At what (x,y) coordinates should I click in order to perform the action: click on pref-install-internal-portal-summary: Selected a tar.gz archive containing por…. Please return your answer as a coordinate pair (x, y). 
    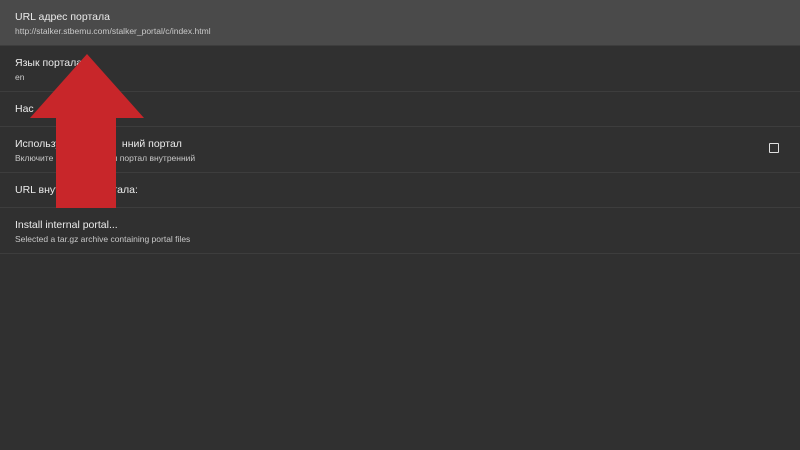
    Looking at the image, I should click on (103, 239).